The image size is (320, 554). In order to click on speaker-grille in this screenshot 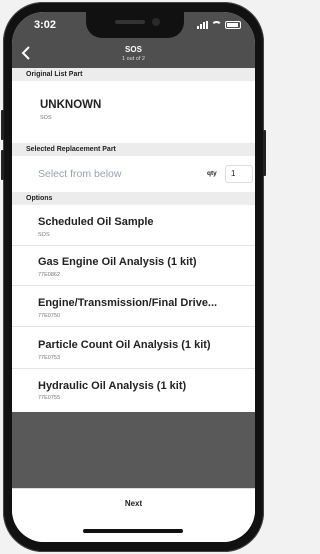, I will do `click(130, 22)`.